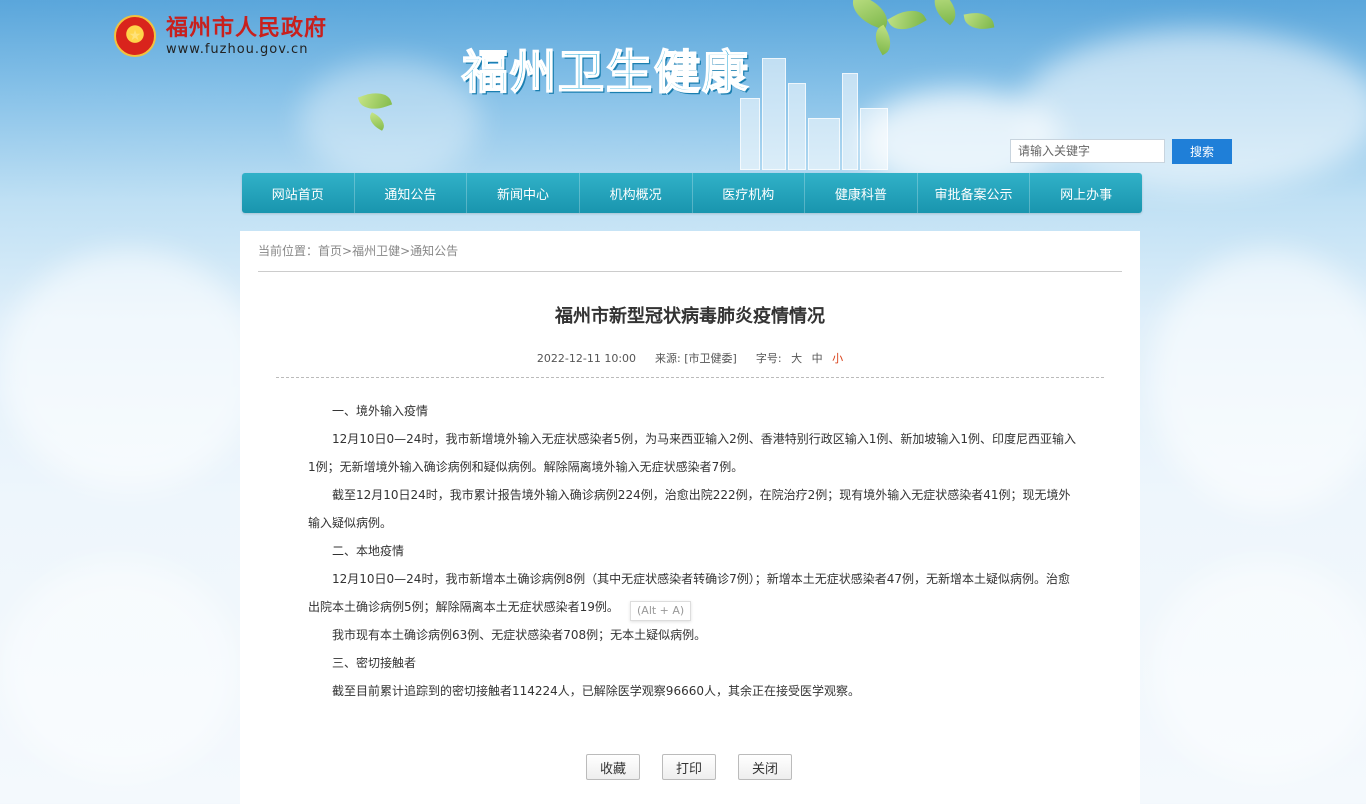 This screenshot has width=1366, height=804. I want to click on search-bar: 搜索, so click(1121, 151).